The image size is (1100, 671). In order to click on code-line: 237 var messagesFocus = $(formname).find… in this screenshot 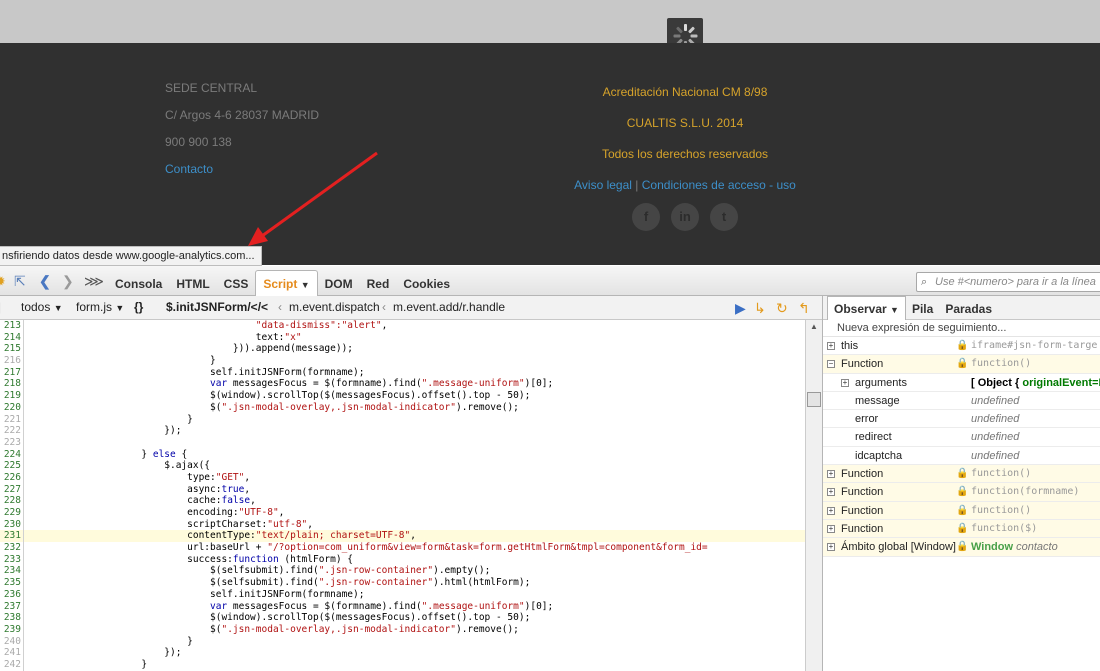, I will do `click(402, 606)`.